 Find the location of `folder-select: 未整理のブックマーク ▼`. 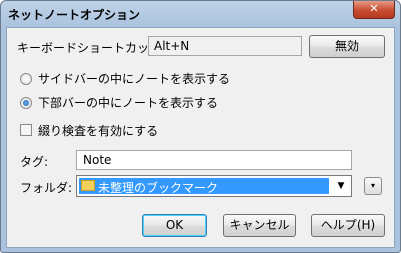

folder-select: 未整理のブックマーク ▼ is located at coordinates (214, 186).